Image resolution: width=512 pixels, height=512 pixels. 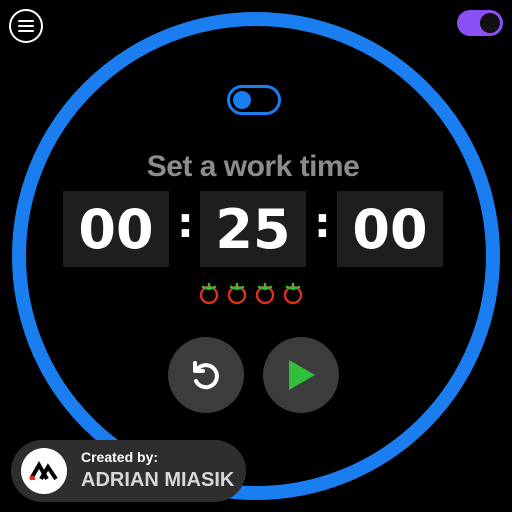 I want to click on theme-toggle, so click(x=480, y=23).